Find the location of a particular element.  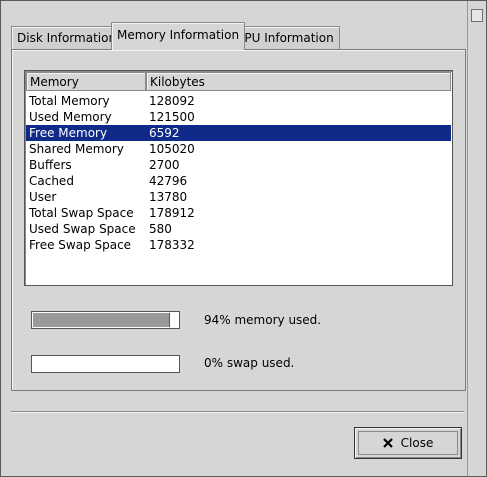

row-label: Used Memory is located at coordinates (70, 117).